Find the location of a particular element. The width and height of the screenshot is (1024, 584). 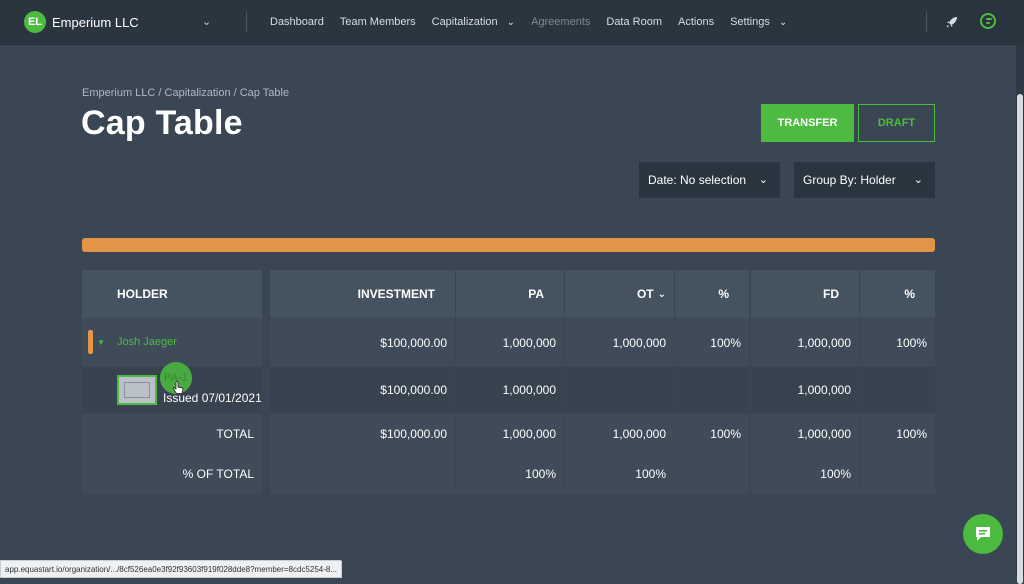

col-header-fd: FD is located at coordinates (805, 294).